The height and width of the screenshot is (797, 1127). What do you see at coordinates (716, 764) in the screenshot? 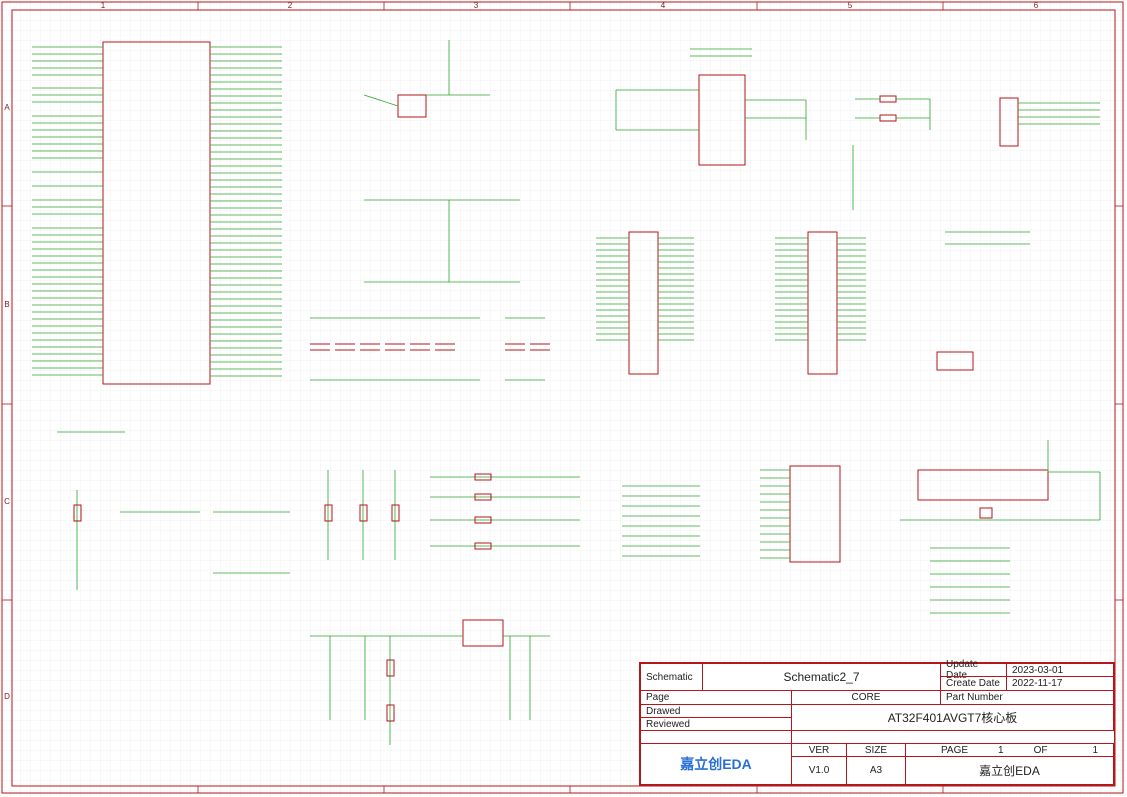
I see `company-logo: 嘉立创EDA` at bounding box center [716, 764].